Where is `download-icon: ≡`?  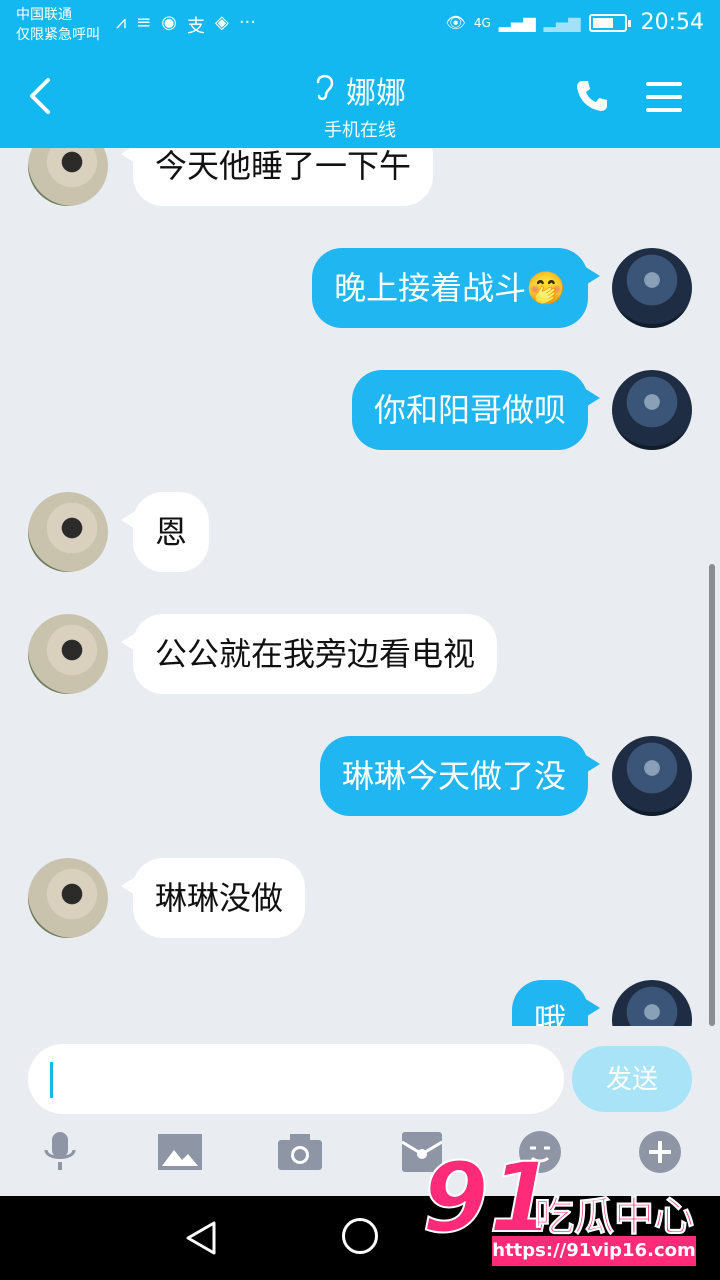 download-icon: ≡ is located at coordinates (144, 22).